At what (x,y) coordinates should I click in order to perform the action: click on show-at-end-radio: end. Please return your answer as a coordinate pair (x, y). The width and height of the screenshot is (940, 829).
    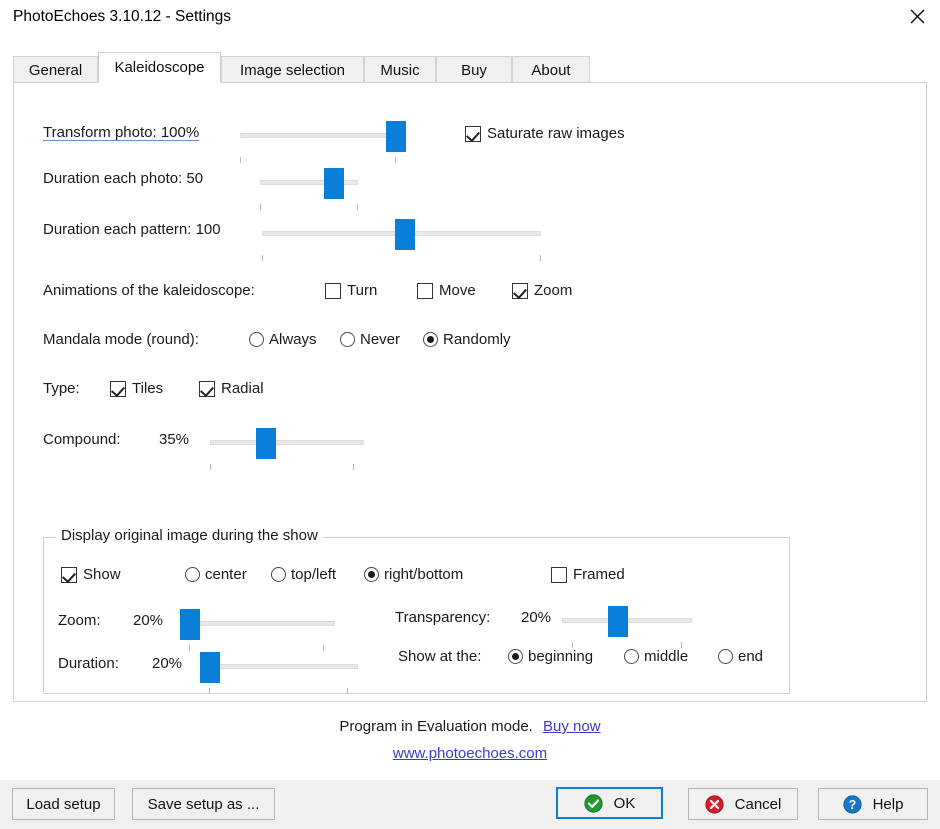
    Looking at the image, I should click on (740, 656).